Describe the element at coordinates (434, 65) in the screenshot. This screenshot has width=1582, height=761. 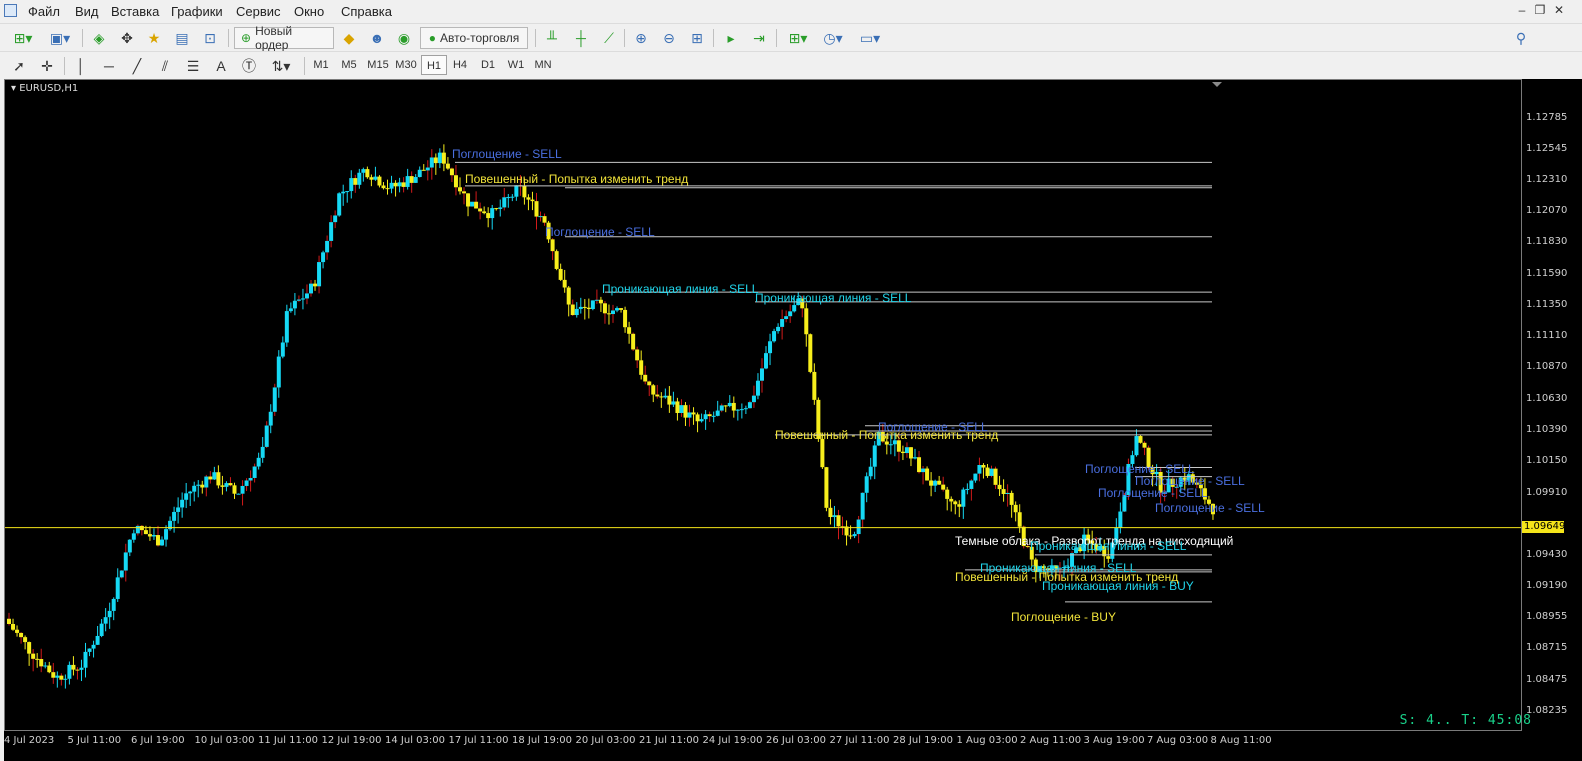
I see `tf-h1: H1` at that location.